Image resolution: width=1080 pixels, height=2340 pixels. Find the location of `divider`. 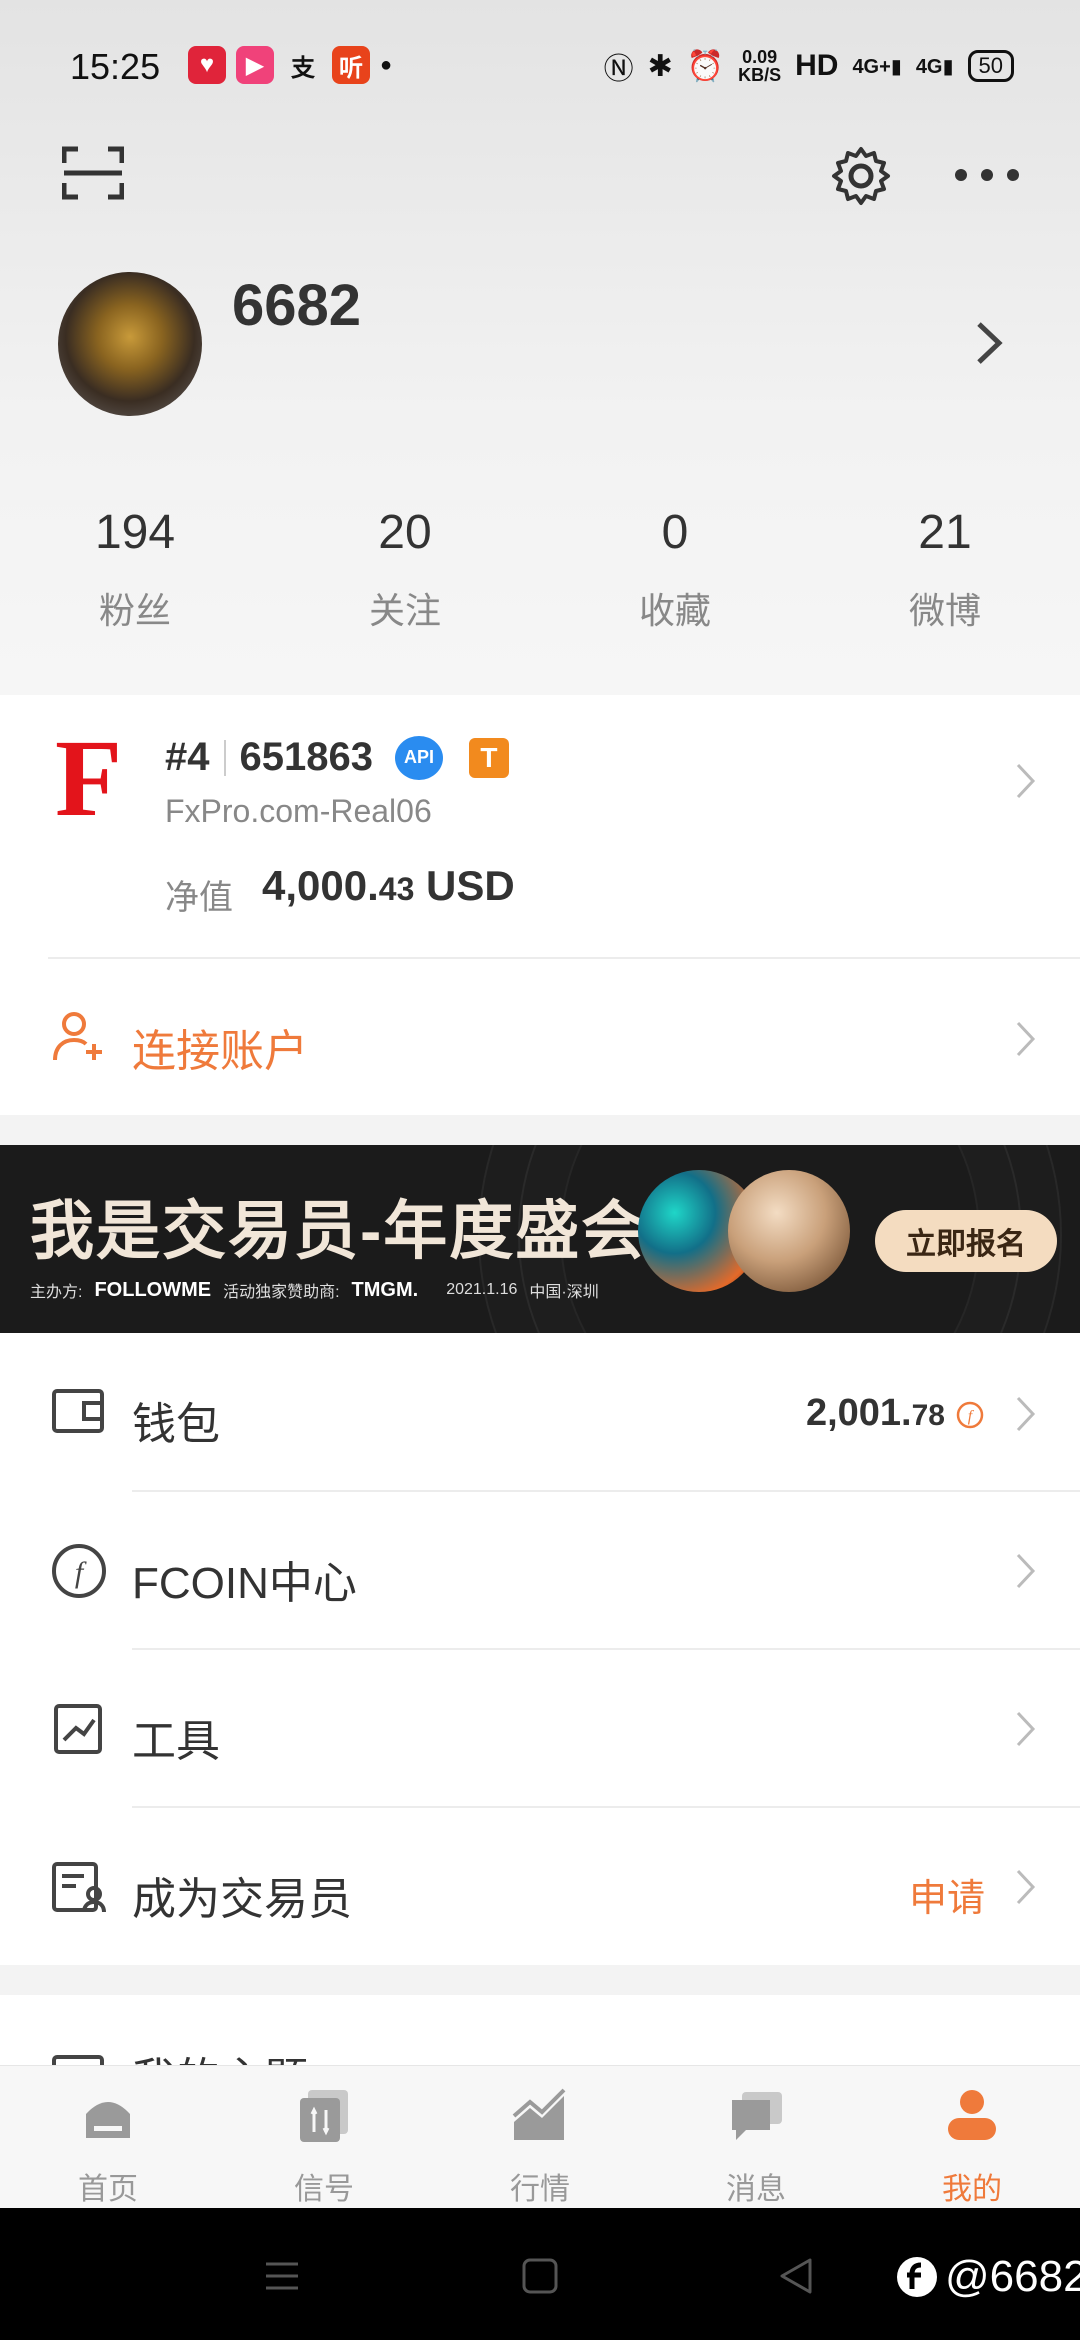

divider is located at coordinates (564, 958).